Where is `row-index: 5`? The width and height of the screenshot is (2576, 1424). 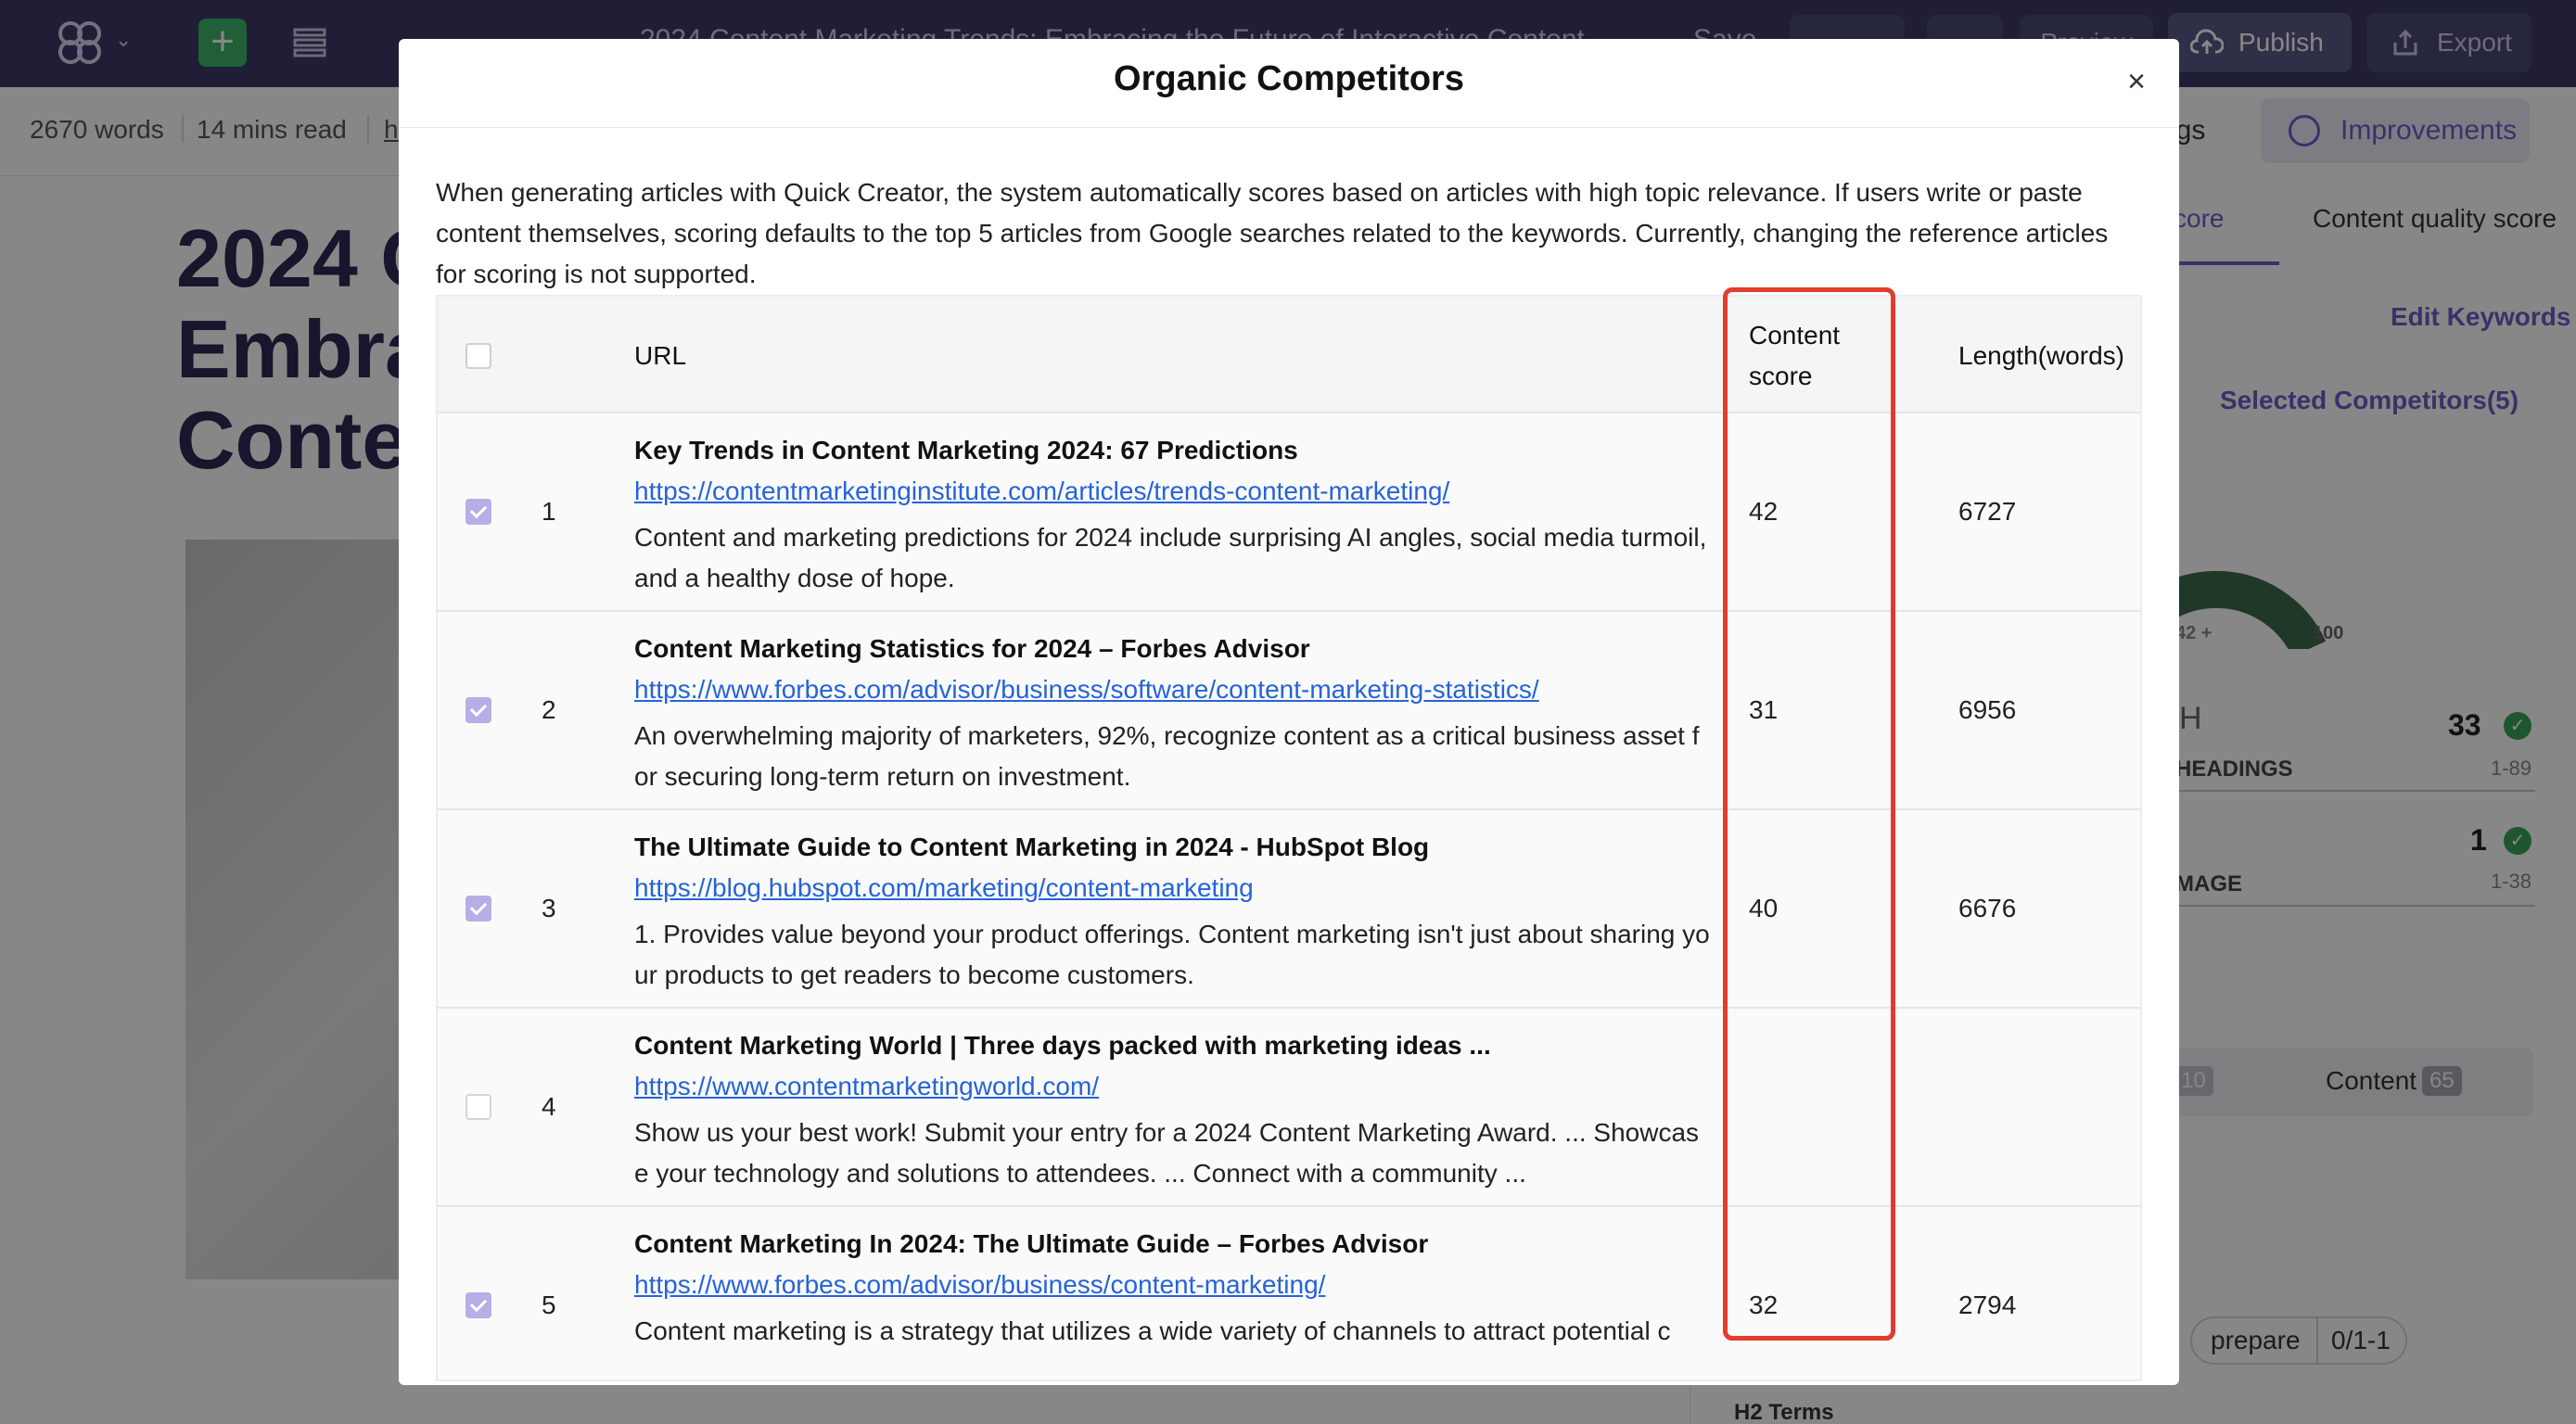 row-index: 5 is located at coordinates (549, 1304).